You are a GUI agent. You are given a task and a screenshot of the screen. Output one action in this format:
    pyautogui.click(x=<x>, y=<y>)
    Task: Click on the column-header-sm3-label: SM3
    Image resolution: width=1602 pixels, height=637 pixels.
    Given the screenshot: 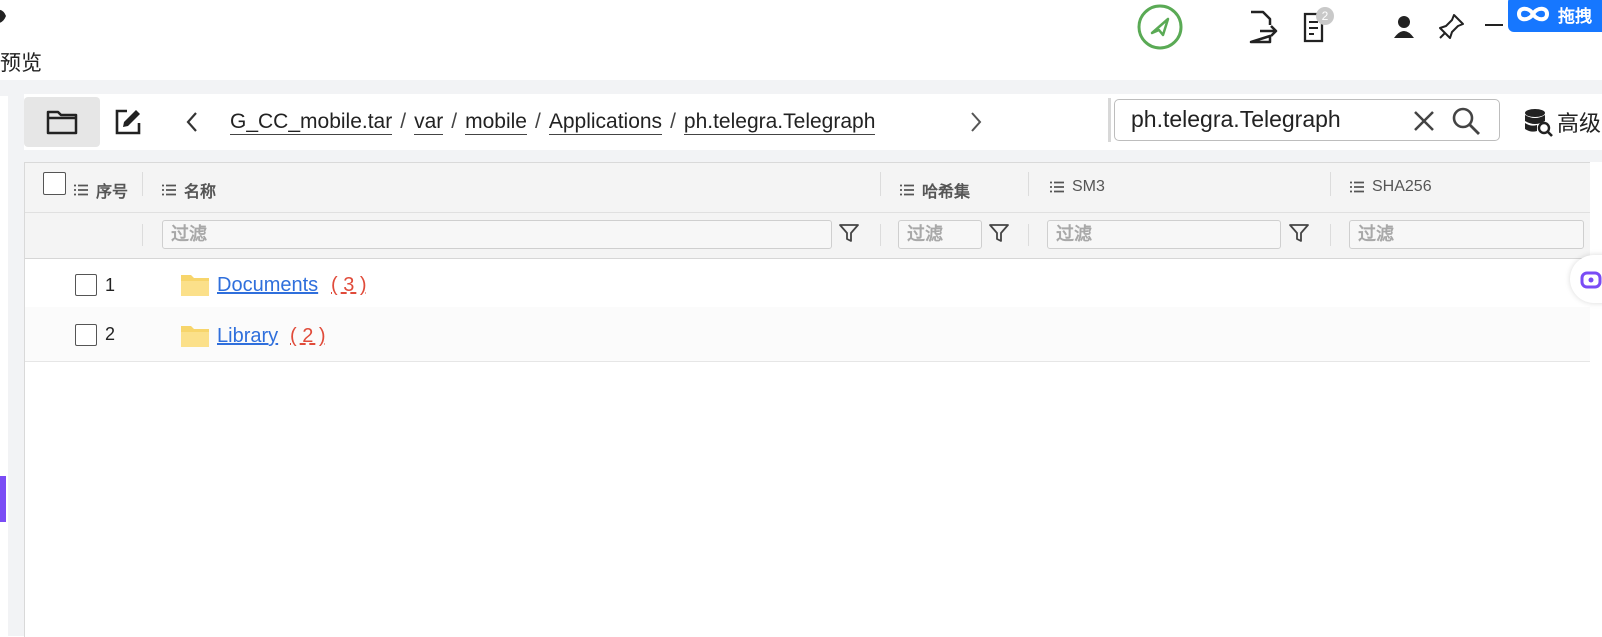 What is the action you would take?
    pyautogui.click(x=1088, y=186)
    